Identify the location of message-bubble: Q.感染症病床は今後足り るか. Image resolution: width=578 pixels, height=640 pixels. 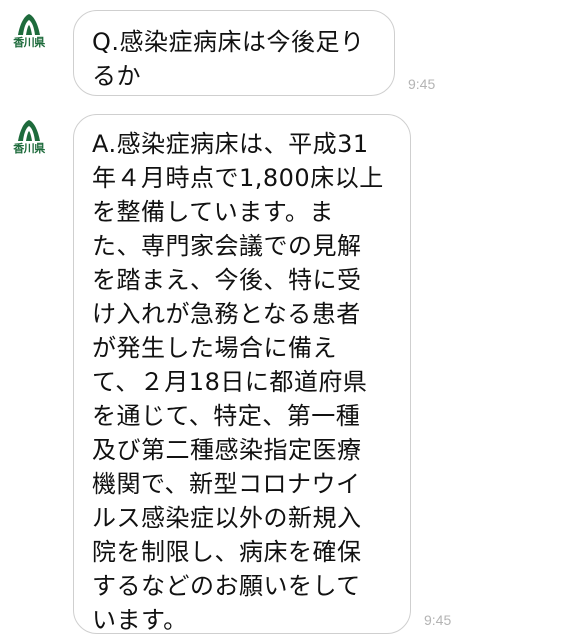
(234, 53).